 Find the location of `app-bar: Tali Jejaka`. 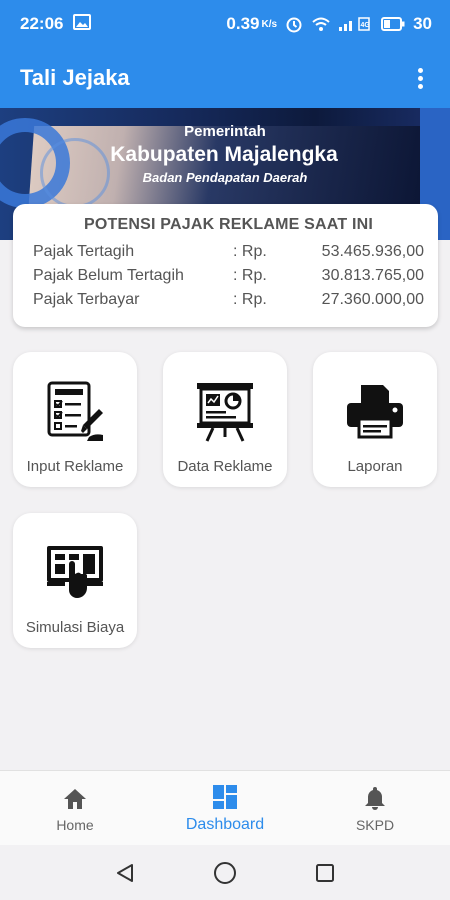

app-bar: Tali Jejaka is located at coordinates (225, 78).